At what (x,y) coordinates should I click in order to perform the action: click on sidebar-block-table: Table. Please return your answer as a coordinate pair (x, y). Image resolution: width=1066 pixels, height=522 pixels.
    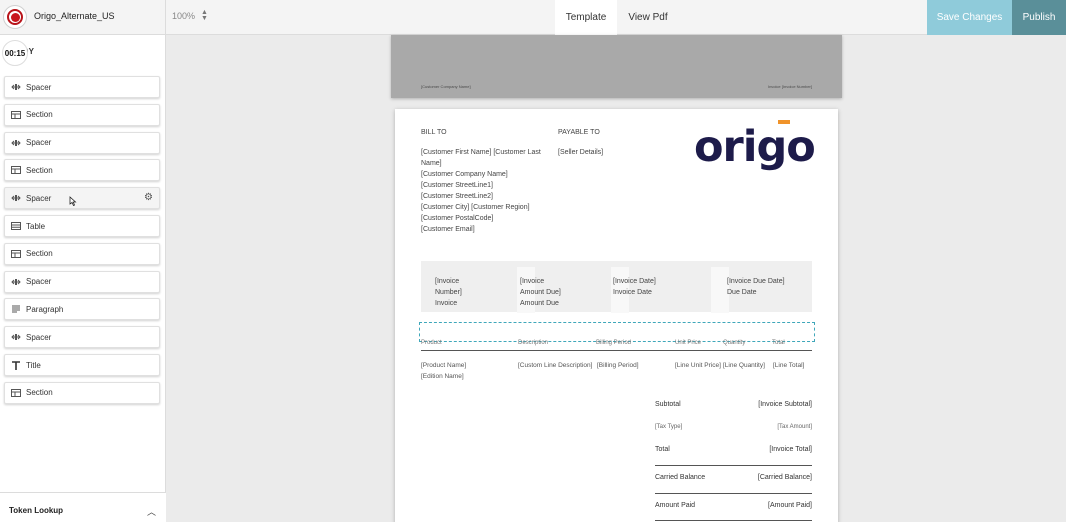
    Looking at the image, I should click on (82, 226).